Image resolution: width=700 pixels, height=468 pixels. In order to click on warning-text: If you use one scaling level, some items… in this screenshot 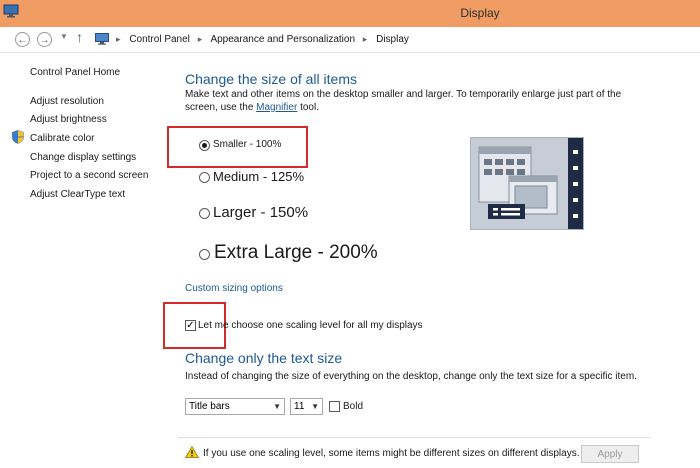, I will do `click(391, 453)`.